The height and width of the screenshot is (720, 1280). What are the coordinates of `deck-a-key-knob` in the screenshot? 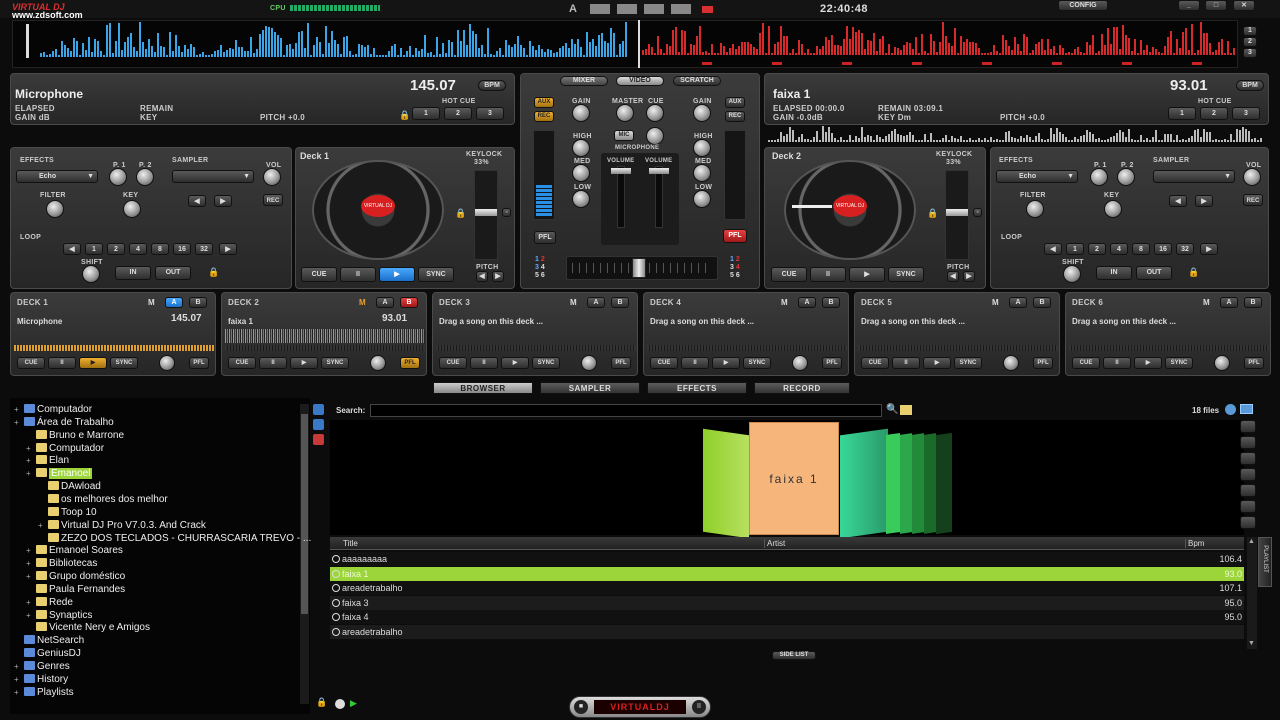 It's located at (132, 209).